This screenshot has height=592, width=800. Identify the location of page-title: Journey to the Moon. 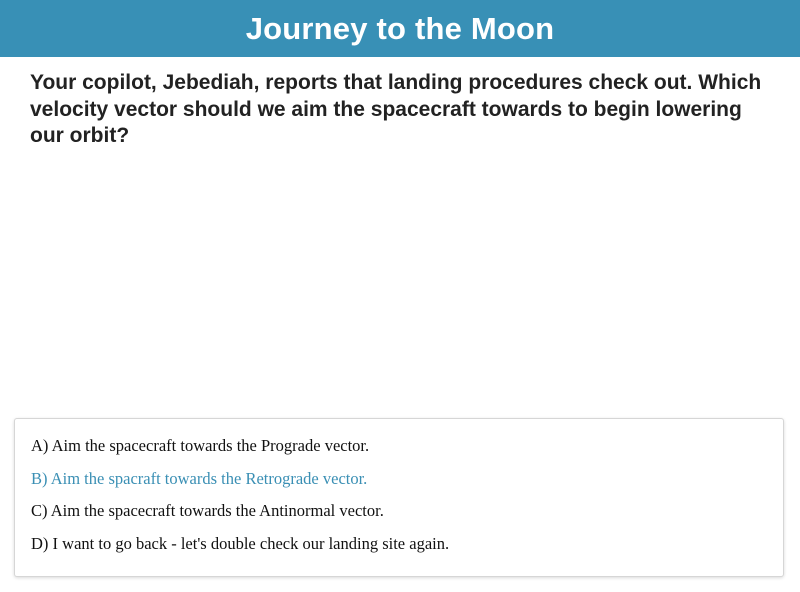
(400, 28).